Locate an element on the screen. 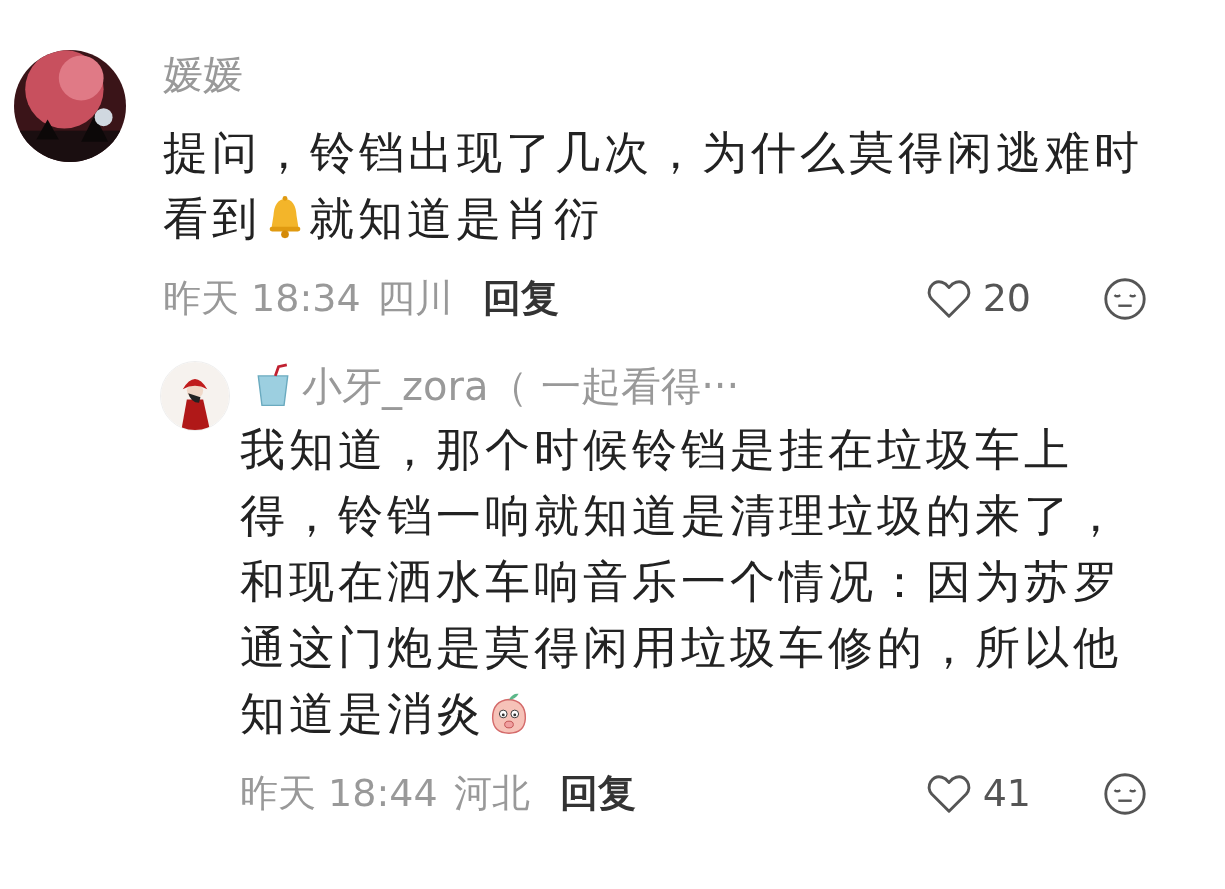  comment-text: 提问，铃铛出现了几次，为什么莫得闲逃难时 is located at coordinates (653, 153).